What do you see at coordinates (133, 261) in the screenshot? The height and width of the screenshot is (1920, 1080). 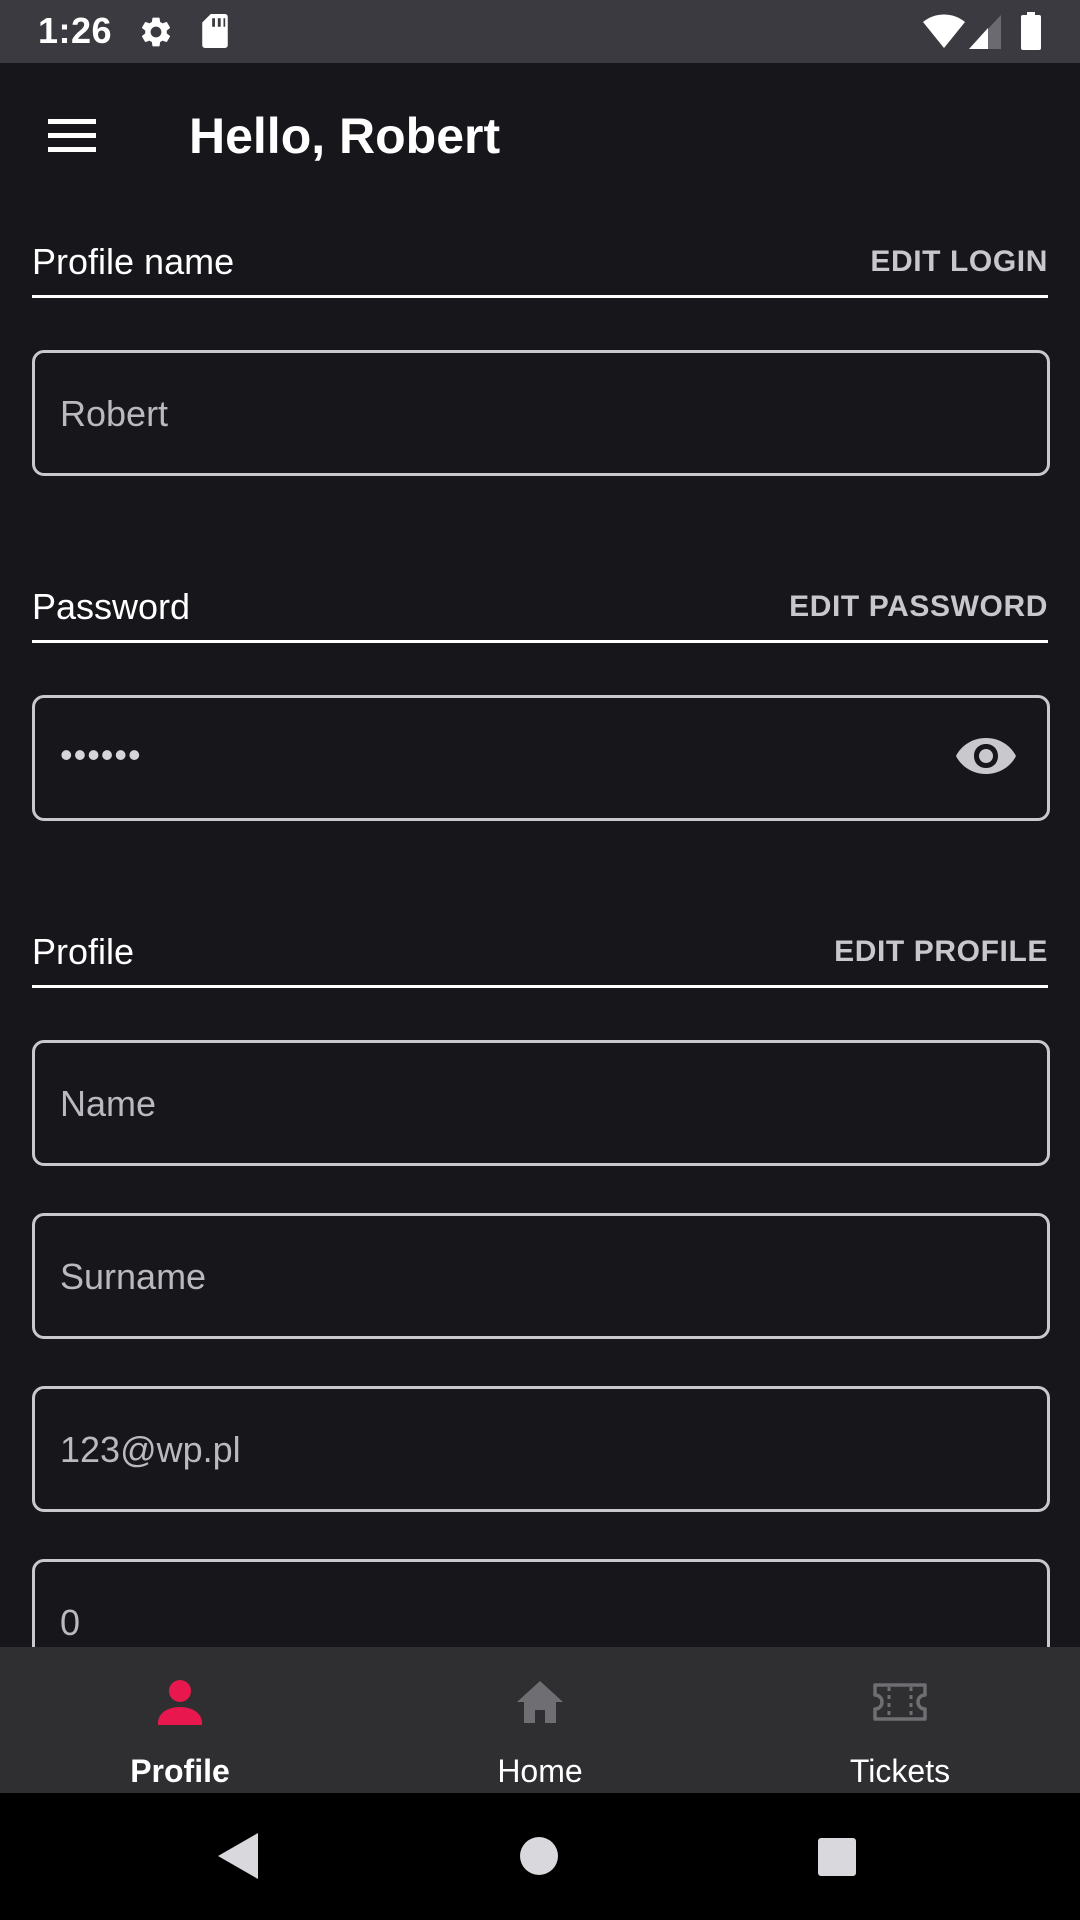 I see `section-title-profile-name: Profile name` at bounding box center [133, 261].